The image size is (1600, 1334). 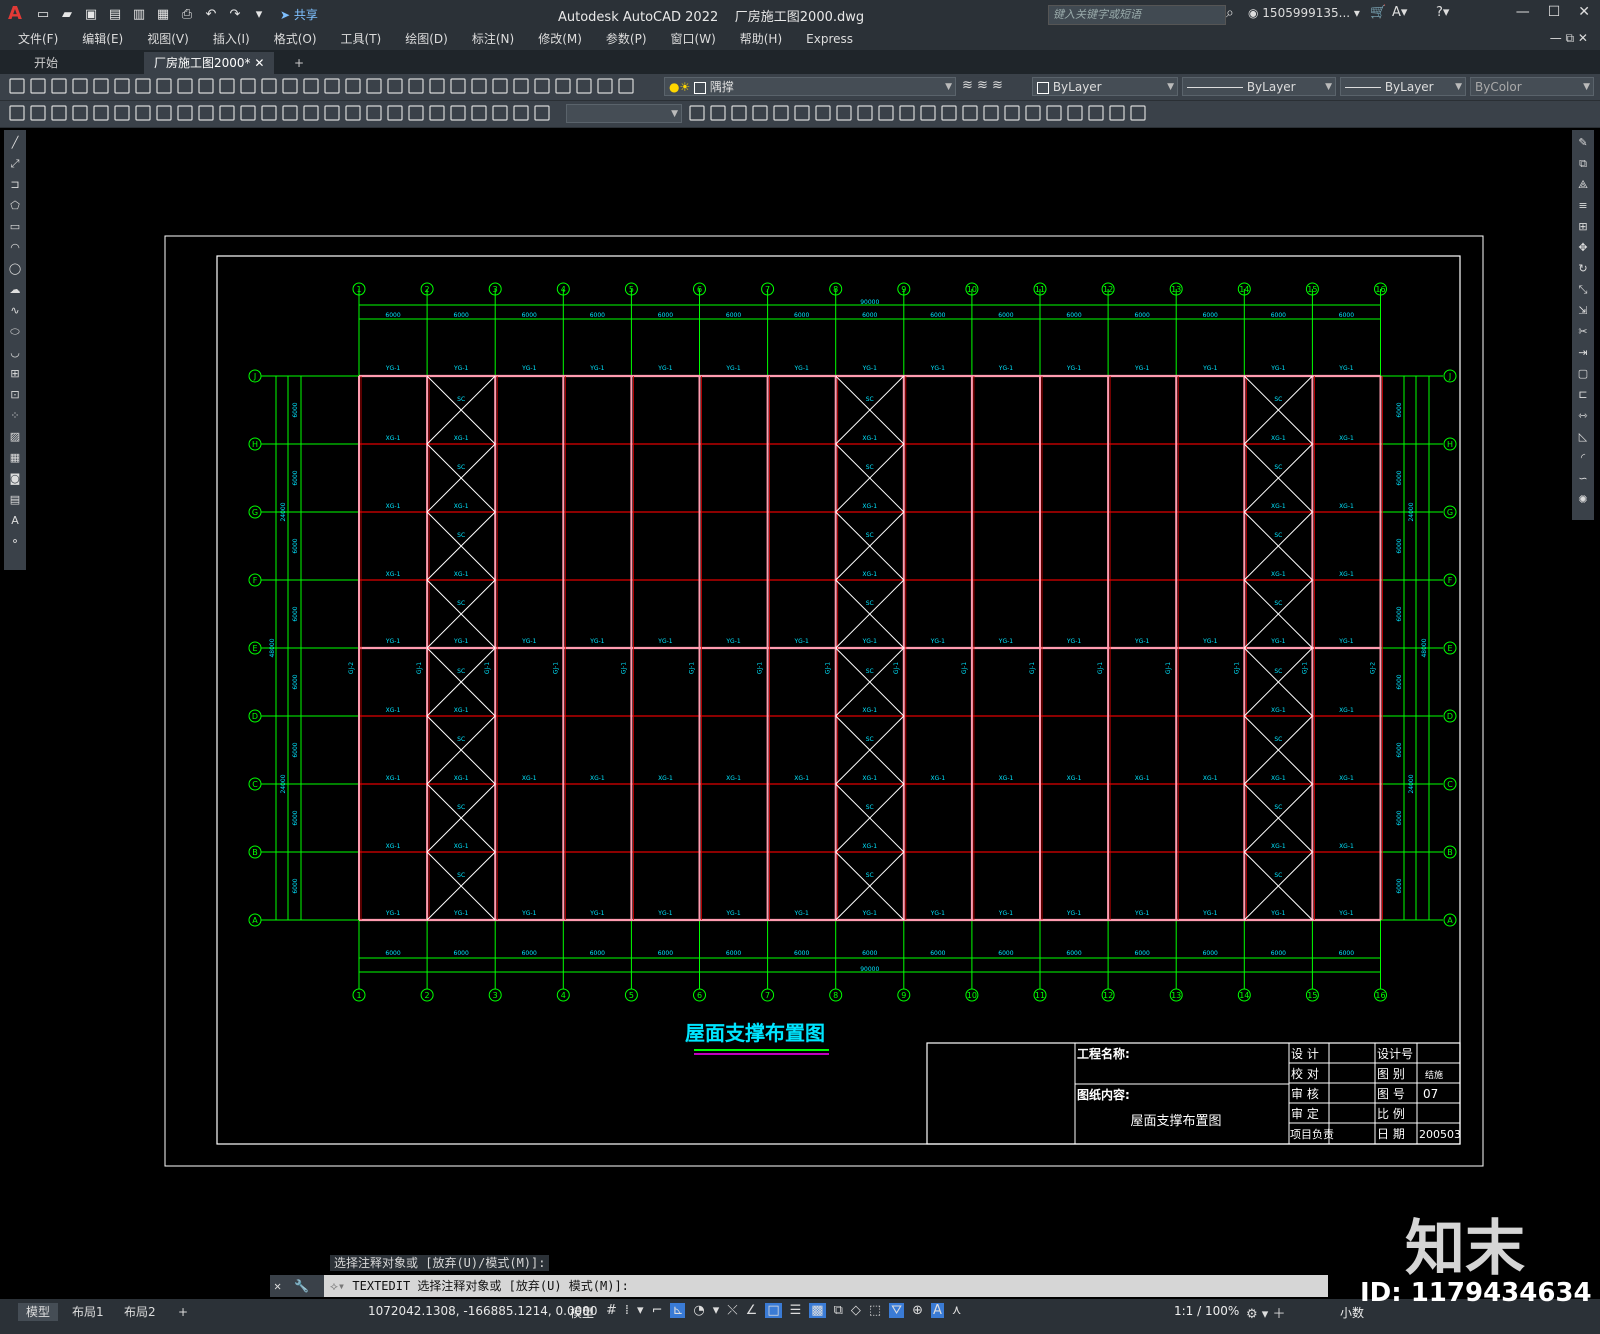 I want to click on join-icon: ⇿, so click(x=1583, y=416).